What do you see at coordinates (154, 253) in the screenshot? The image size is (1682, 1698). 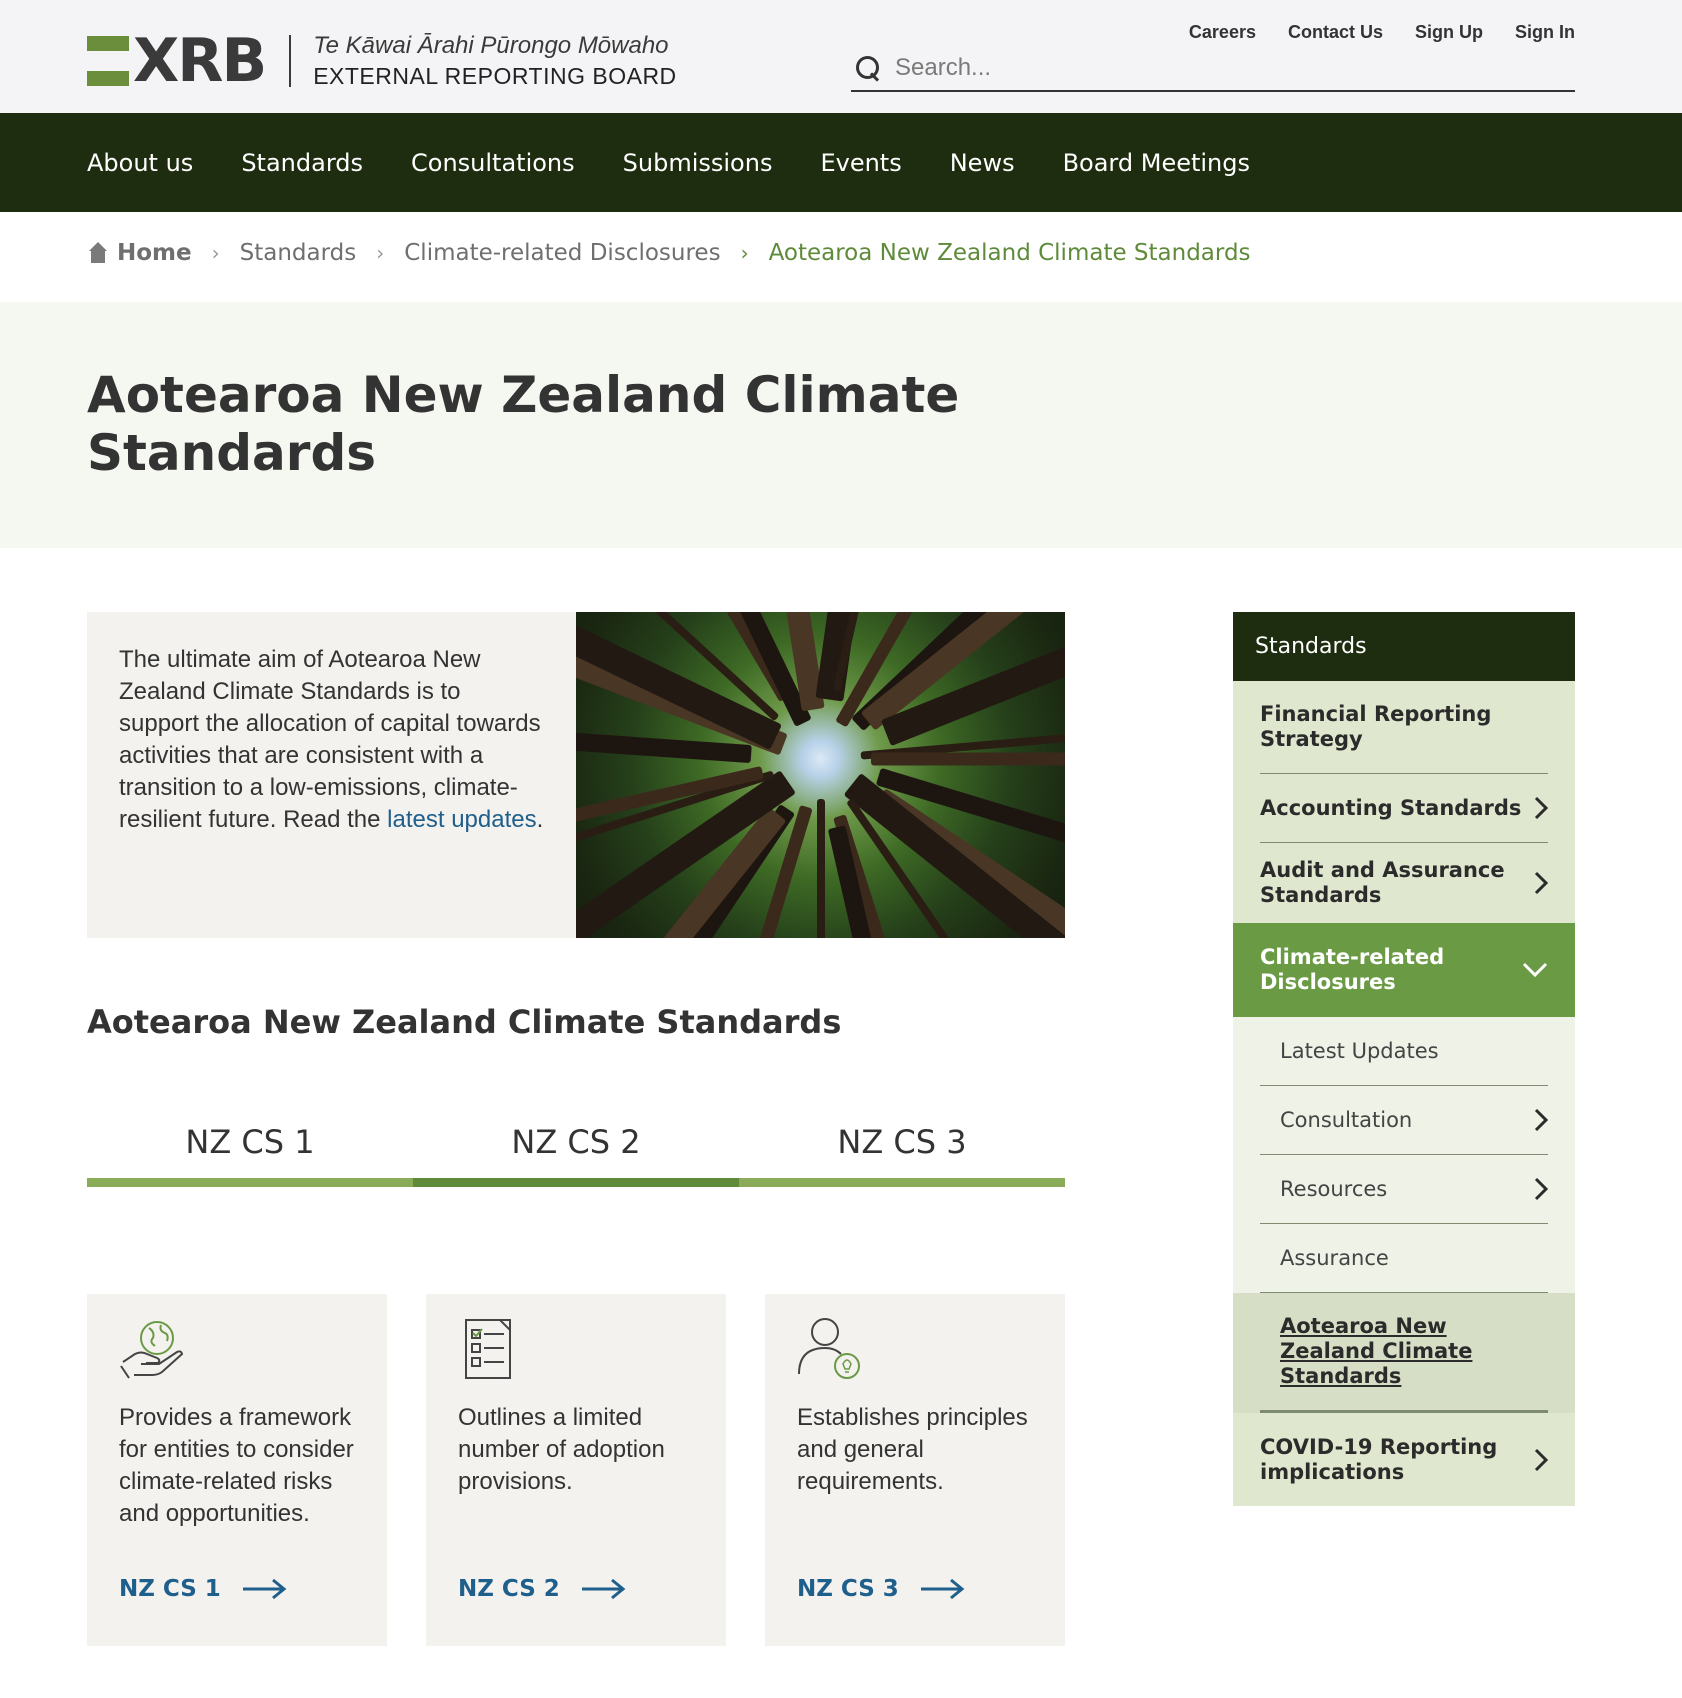 I see `breadcrumb-home: Home` at bounding box center [154, 253].